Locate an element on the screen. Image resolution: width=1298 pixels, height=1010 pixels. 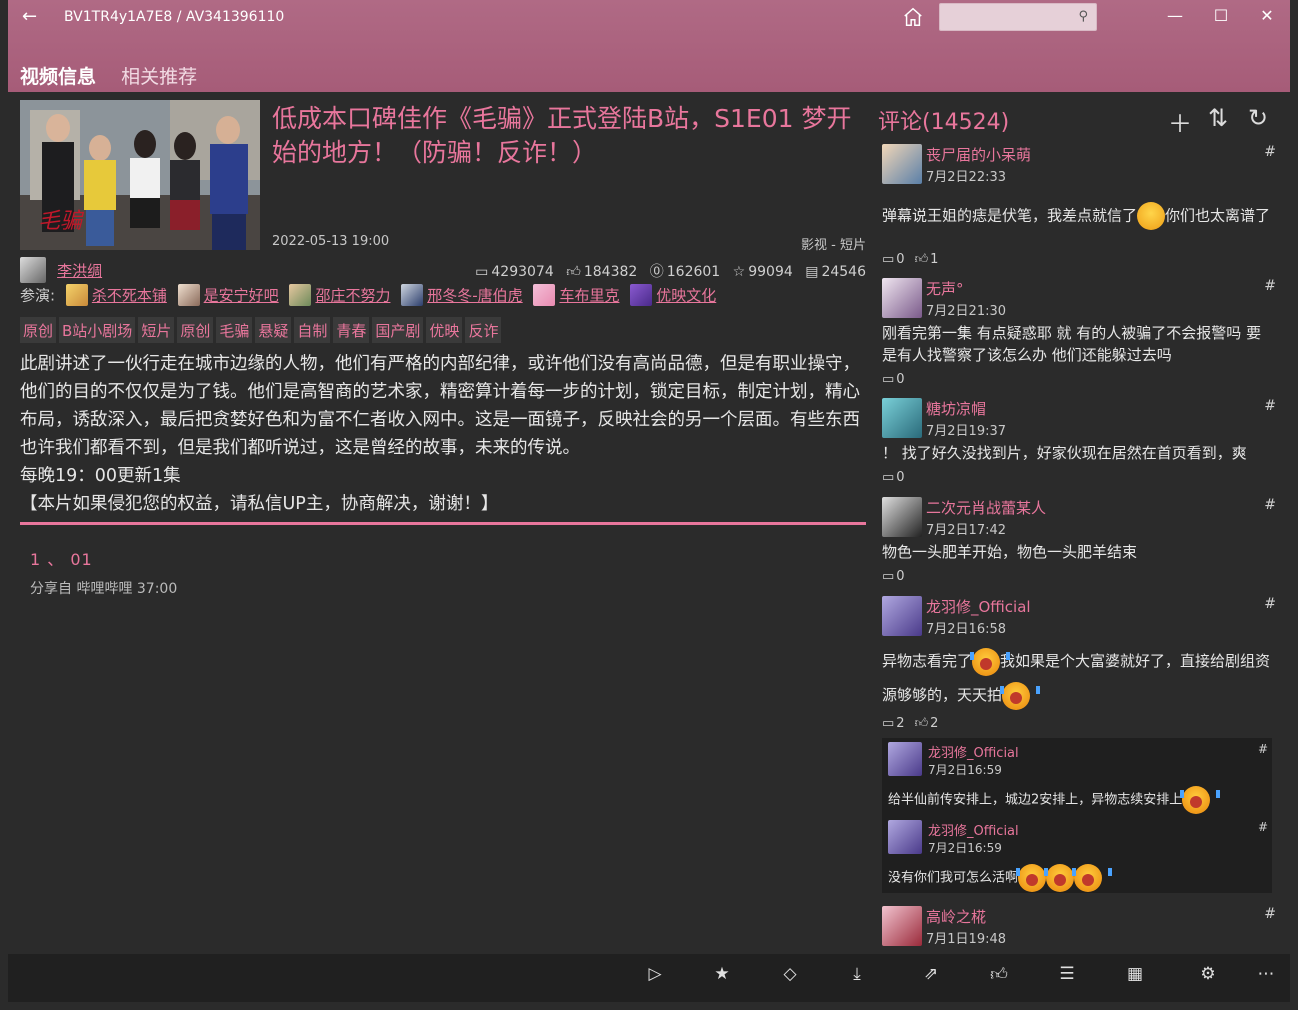
favorites-count: 99094 is located at coordinates (770, 272).